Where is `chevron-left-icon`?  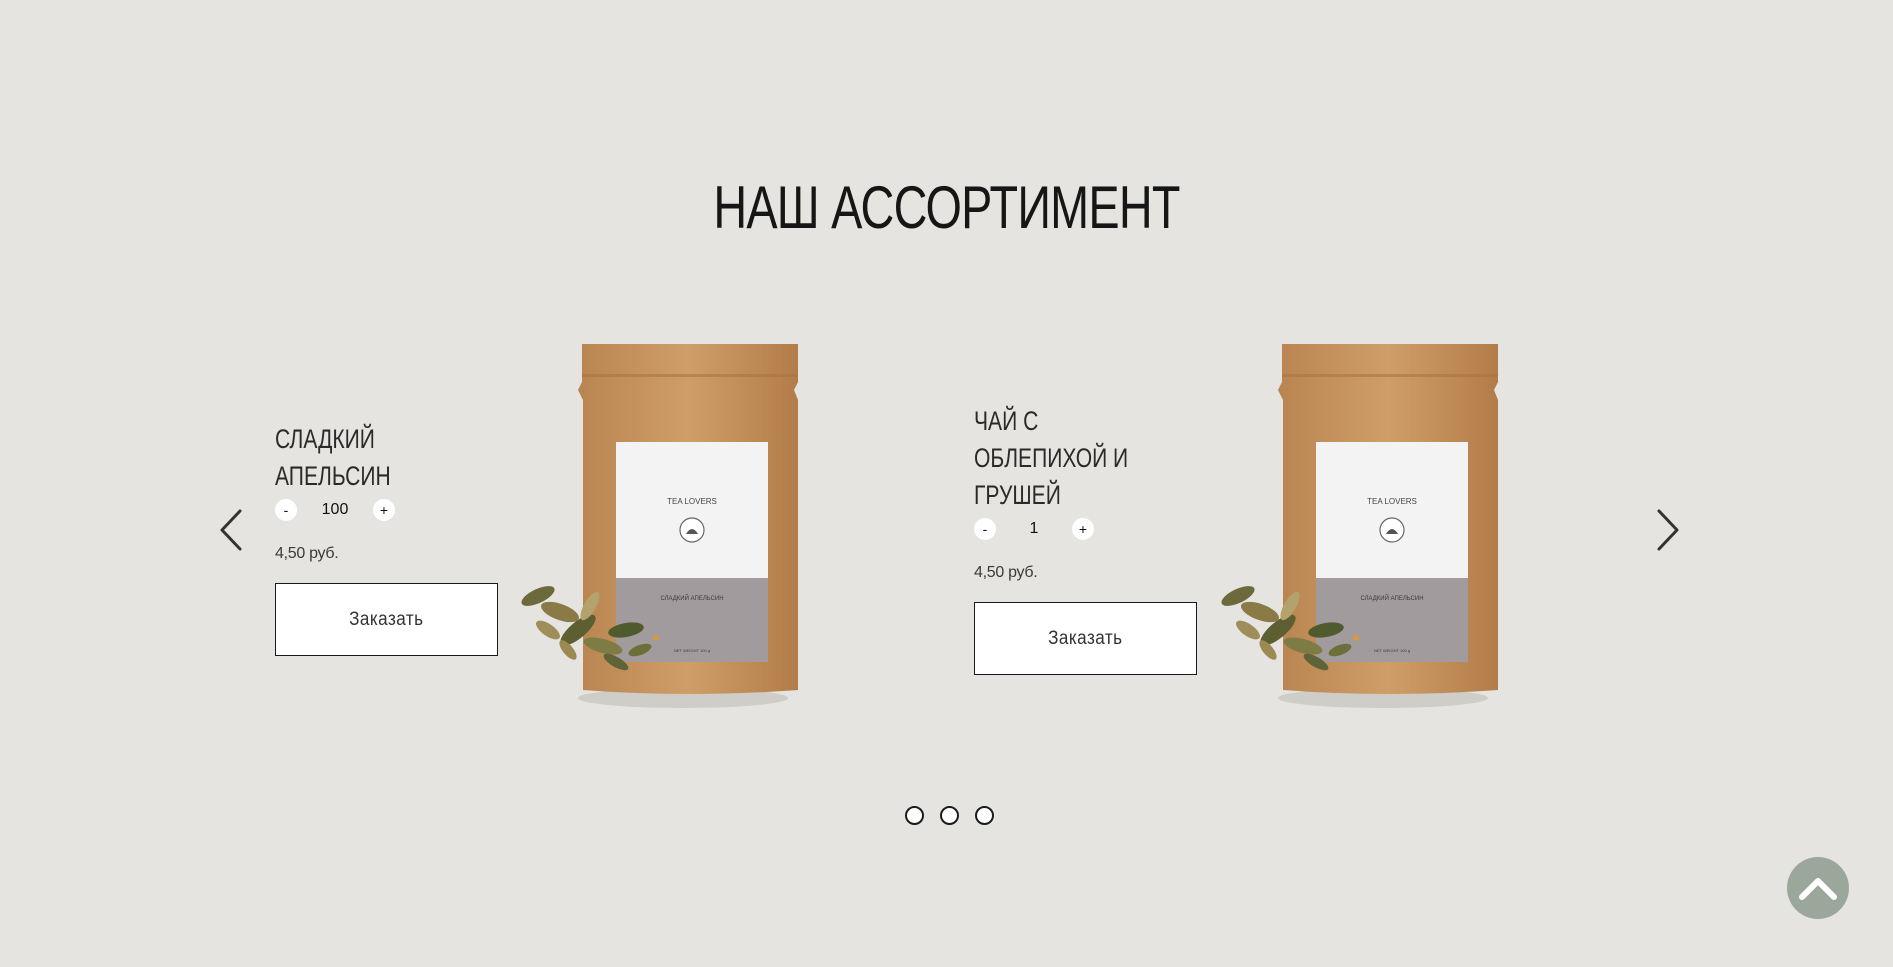 chevron-left-icon is located at coordinates (231, 530).